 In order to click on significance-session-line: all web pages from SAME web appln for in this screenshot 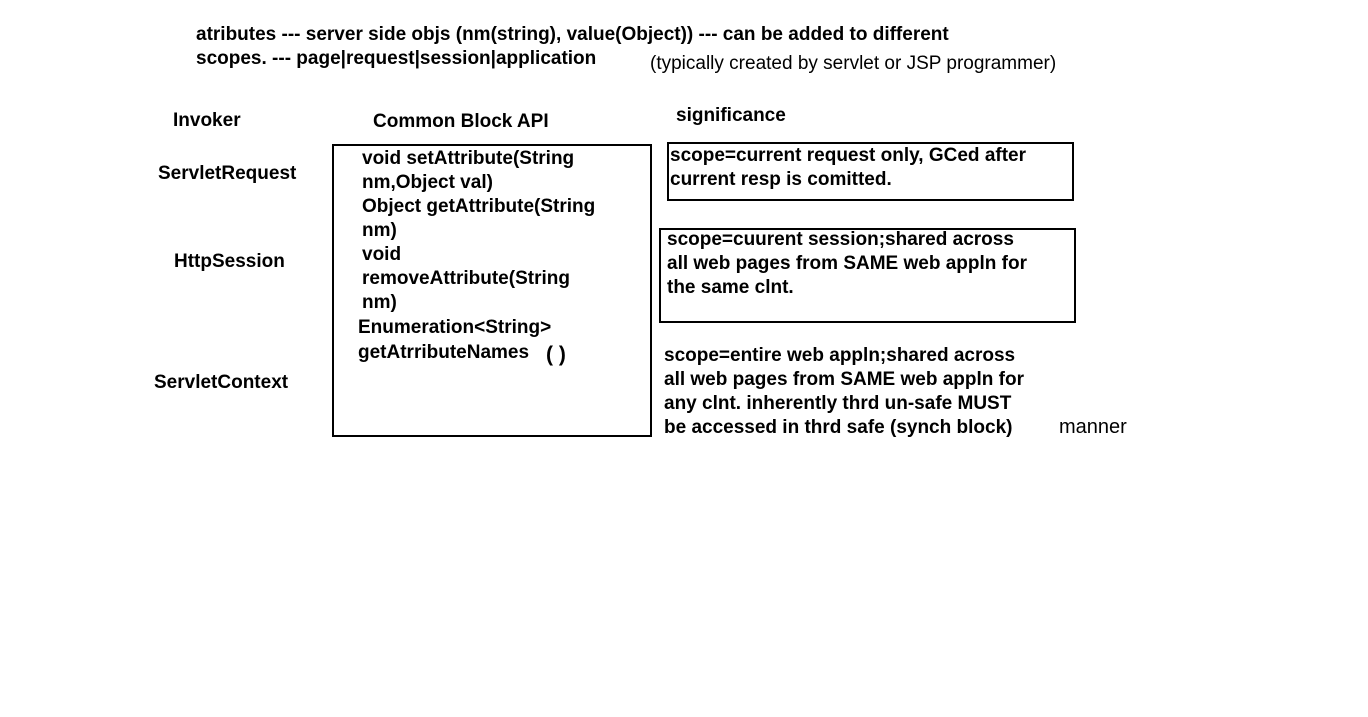, I will do `click(847, 263)`.